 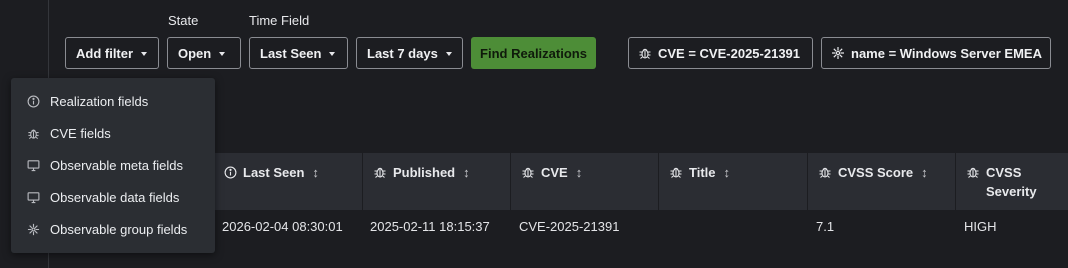 What do you see at coordinates (430, 226) in the screenshot?
I see `cell-published: 2025-02-11 18:15:37` at bounding box center [430, 226].